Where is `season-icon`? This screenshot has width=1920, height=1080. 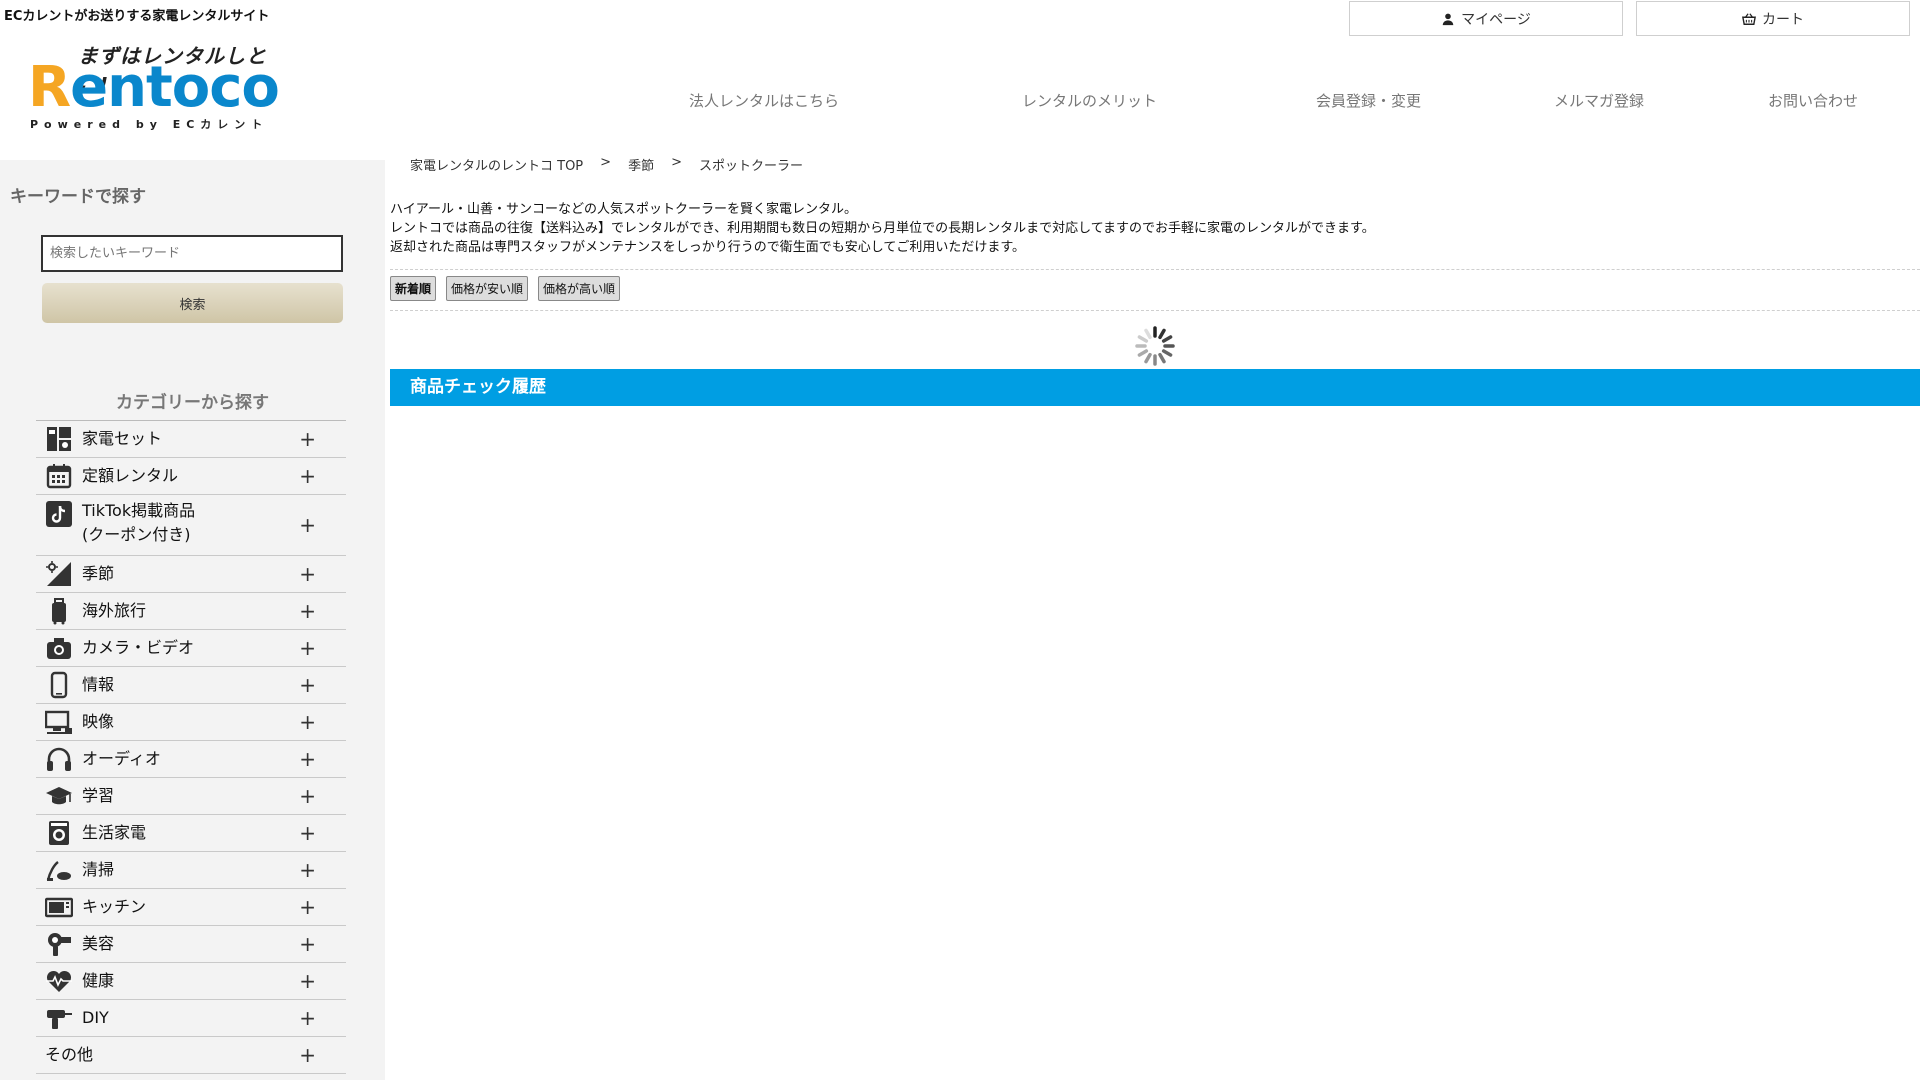 season-icon is located at coordinates (59, 574).